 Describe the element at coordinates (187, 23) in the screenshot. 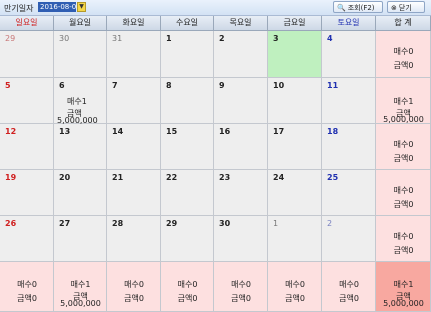

I see `weekday-header: 수요일` at that location.